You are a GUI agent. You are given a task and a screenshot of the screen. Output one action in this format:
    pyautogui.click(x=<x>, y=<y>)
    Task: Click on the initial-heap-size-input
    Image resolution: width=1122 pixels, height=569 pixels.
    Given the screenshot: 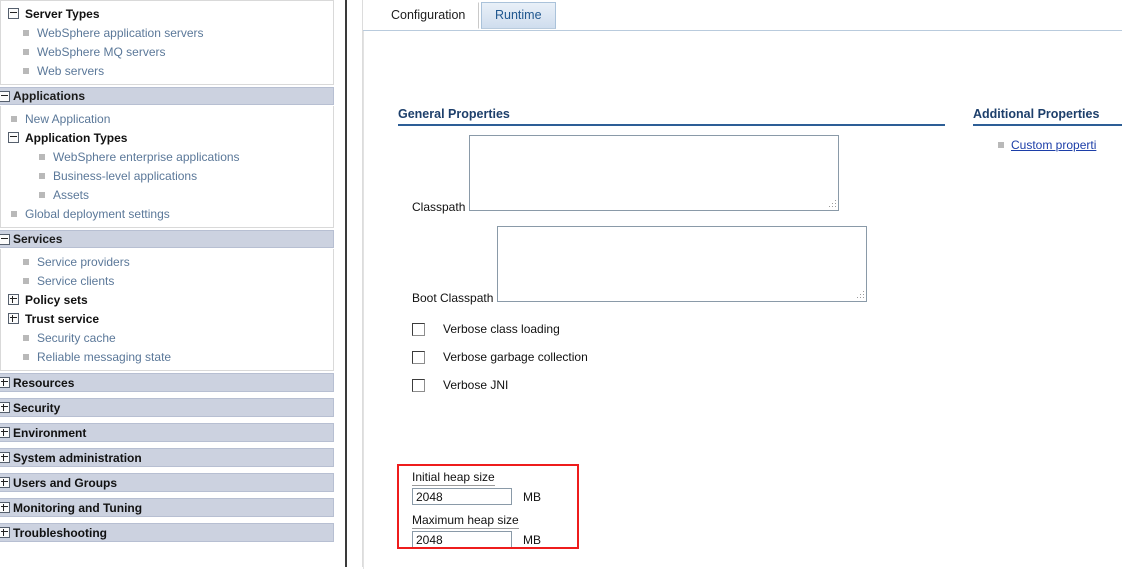 What is the action you would take?
    pyautogui.click(x=462, y=496)
    